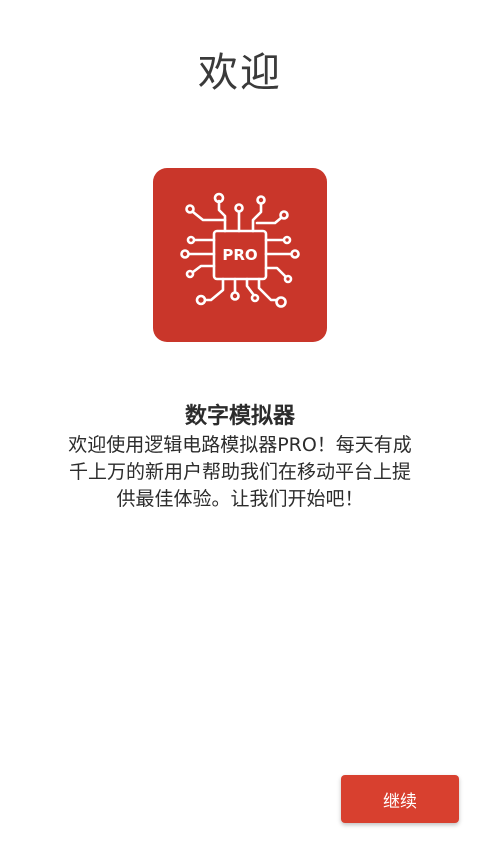  I want to click on circuit-chip-icon: PRO, so click(240, 250).